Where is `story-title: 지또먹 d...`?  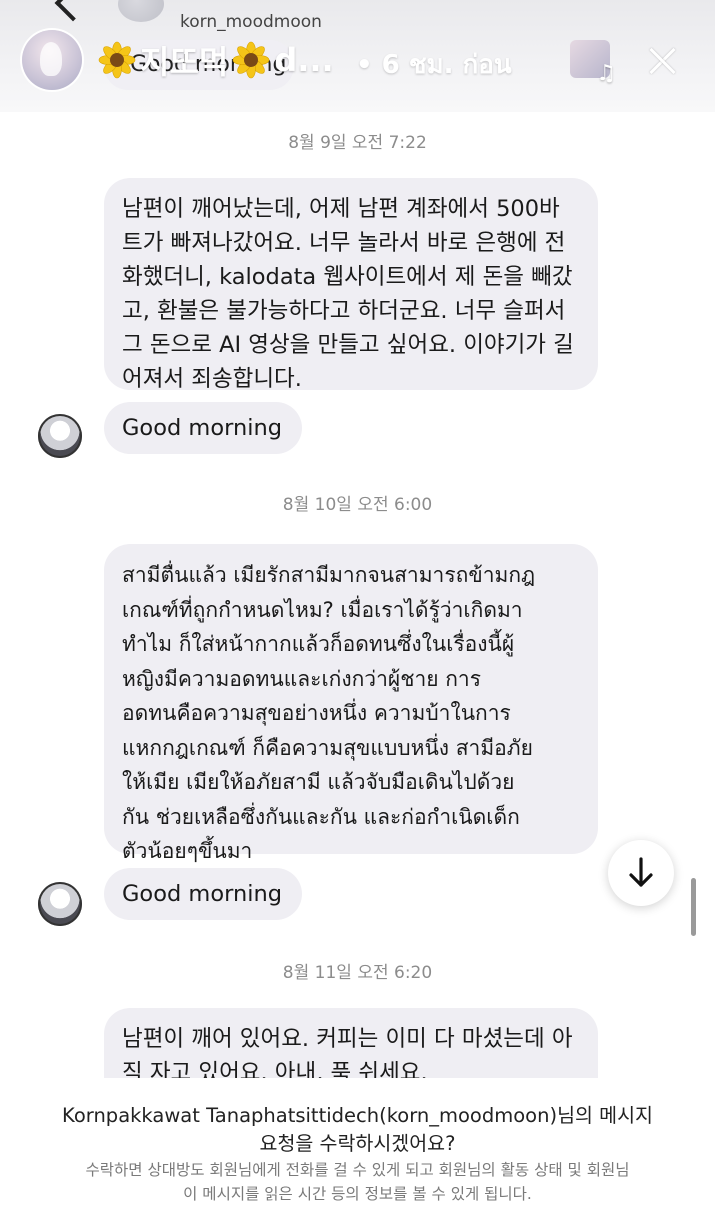 story-title: 지또먹 d... is located at coordinates (218, 60).